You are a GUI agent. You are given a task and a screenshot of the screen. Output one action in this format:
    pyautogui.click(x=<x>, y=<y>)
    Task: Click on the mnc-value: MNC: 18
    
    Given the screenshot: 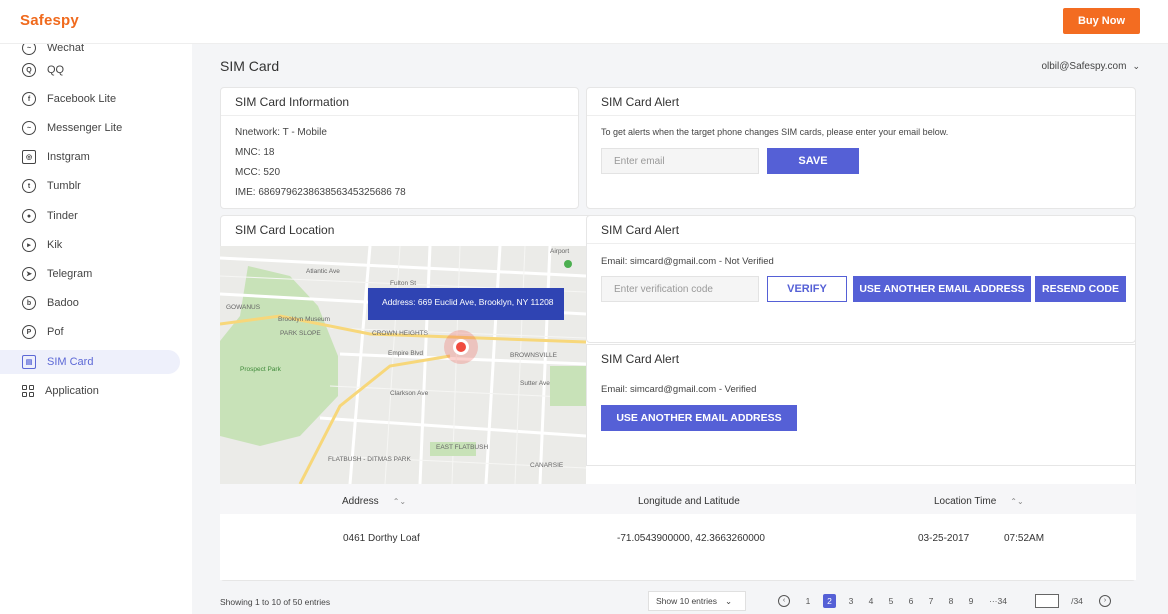 What is the action you would take?
    pyautogui.click(x=255, y=152)
    